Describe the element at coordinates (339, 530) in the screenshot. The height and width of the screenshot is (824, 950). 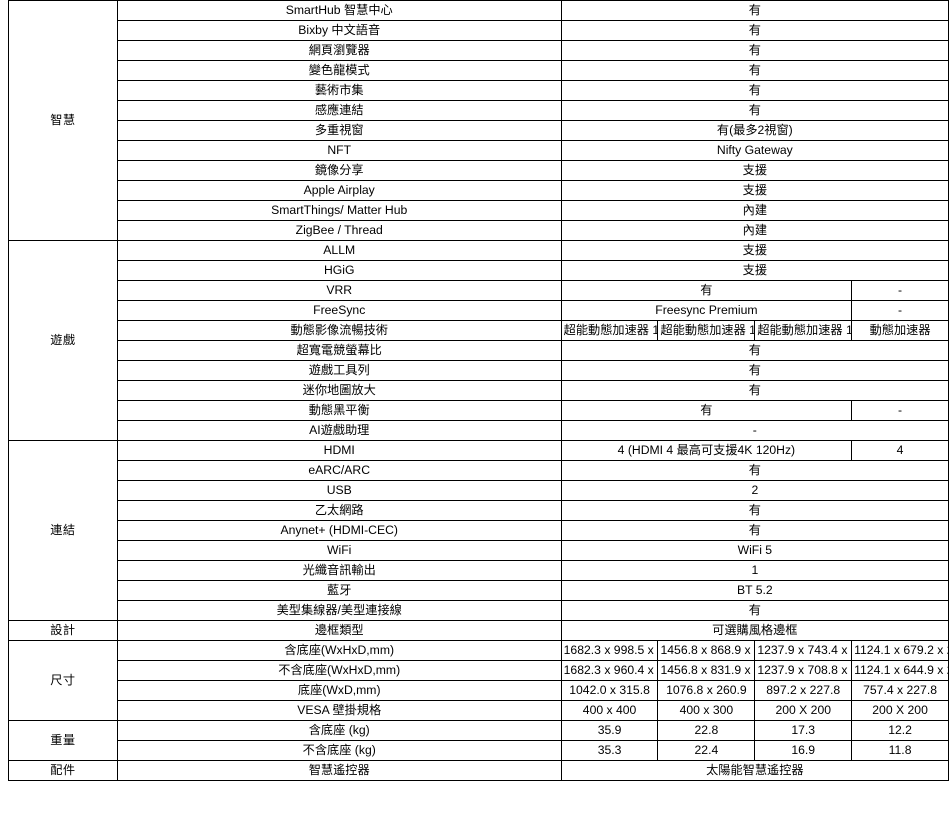
I see `feature-label-cell: Anynet+ (HDMI-CEC)` at that location.